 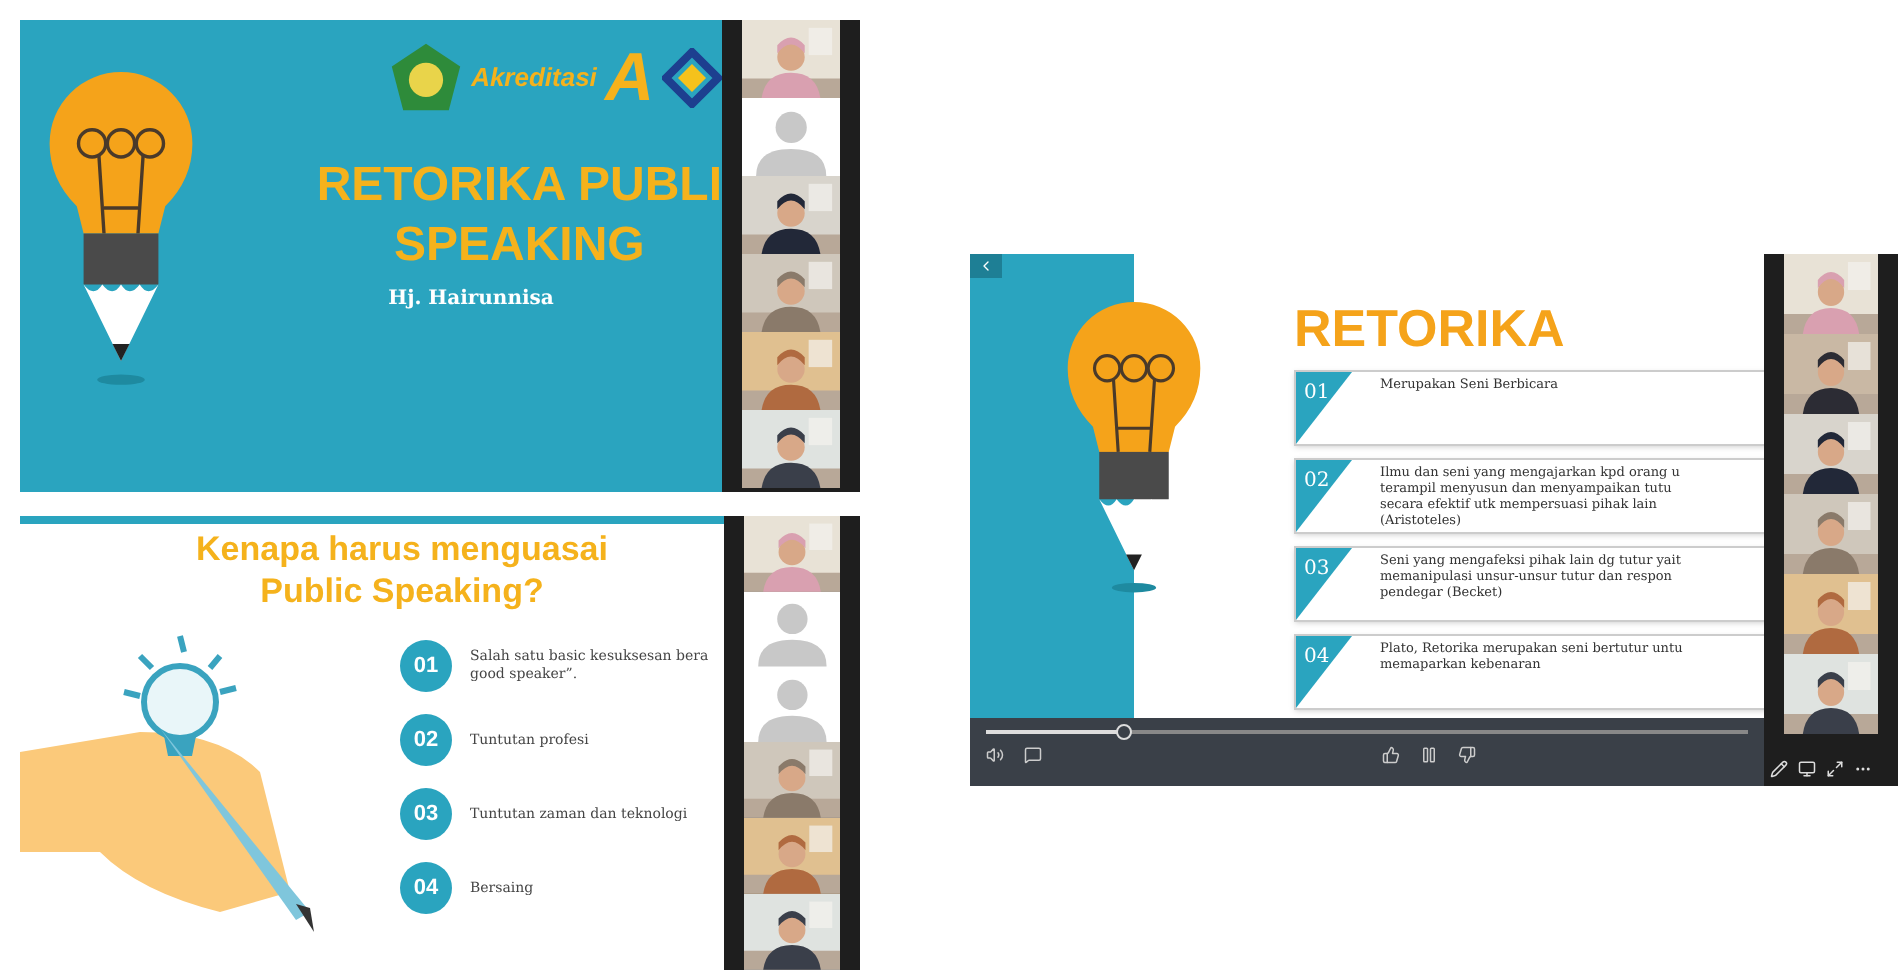 I want to click on logo-letter: A, so click(x=629, y=78).